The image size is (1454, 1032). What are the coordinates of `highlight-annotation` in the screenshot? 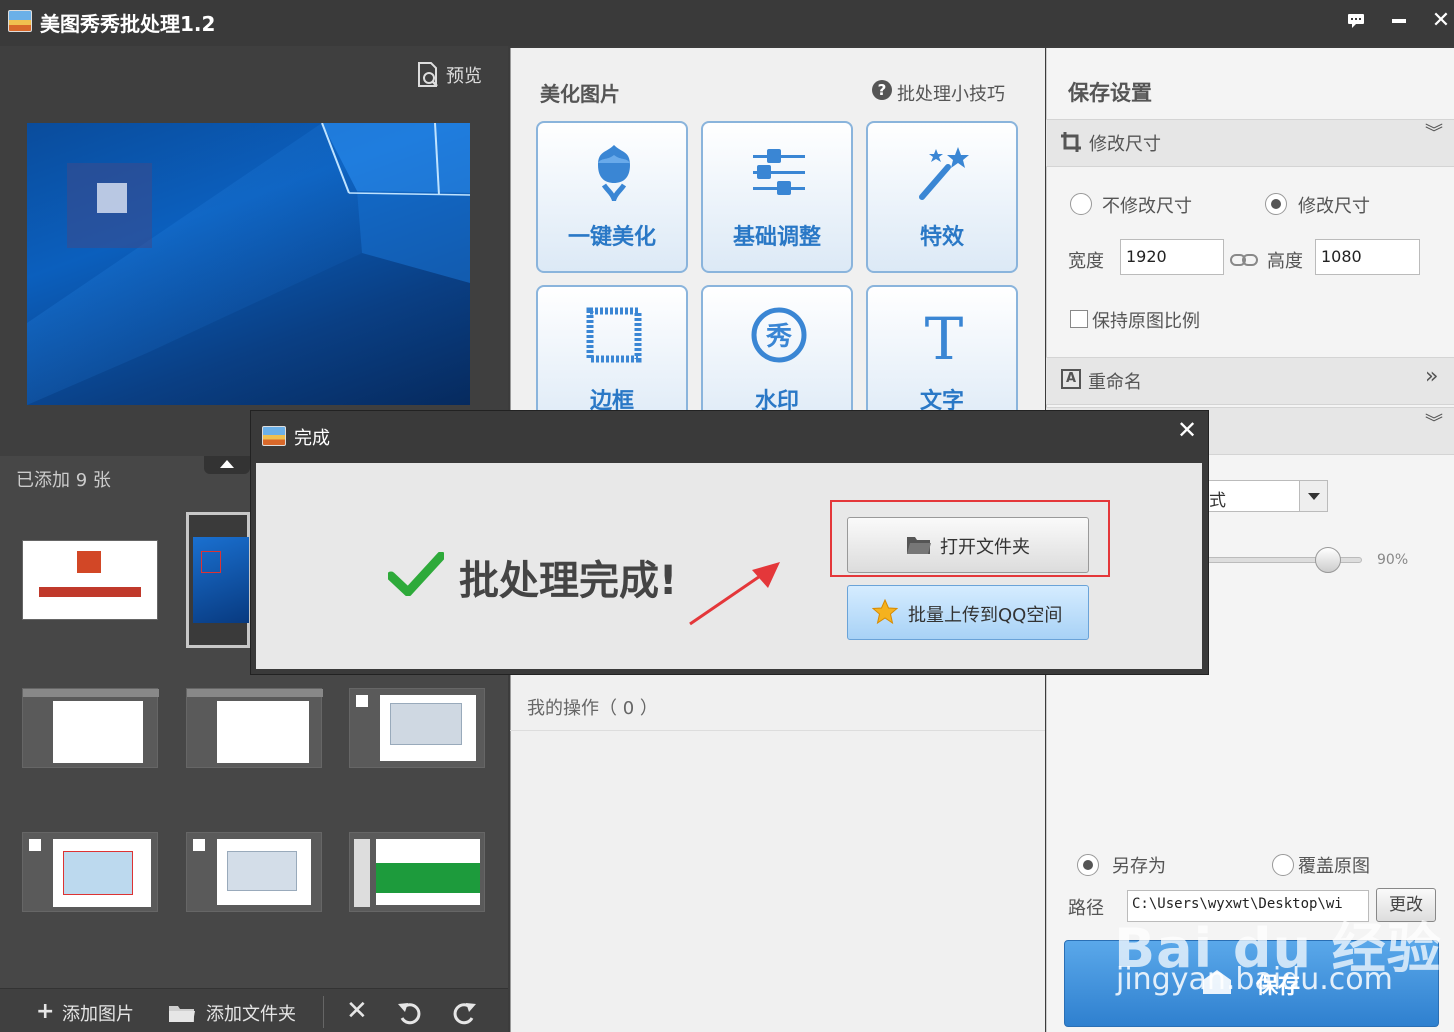 It's located at (970, 538).